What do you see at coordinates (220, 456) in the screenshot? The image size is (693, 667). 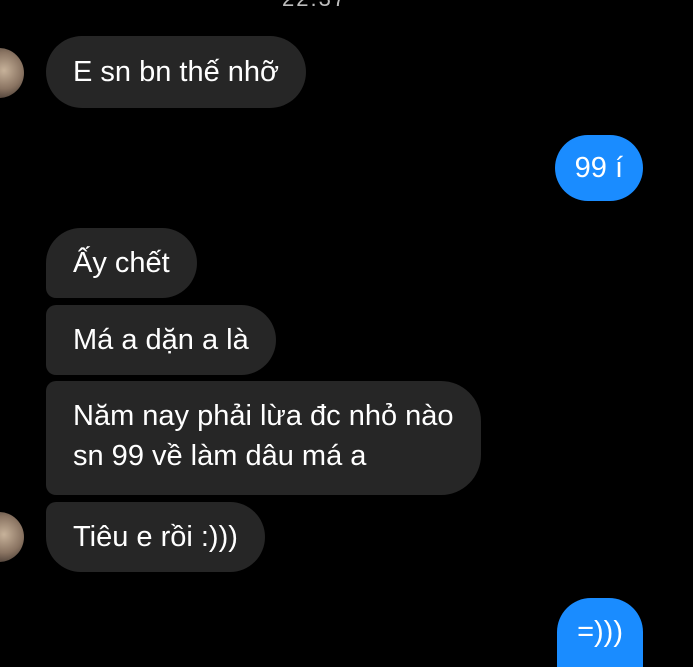 I see `message-text-line: sn 99 về làm dâu má a` at bounding box center [220, 456].